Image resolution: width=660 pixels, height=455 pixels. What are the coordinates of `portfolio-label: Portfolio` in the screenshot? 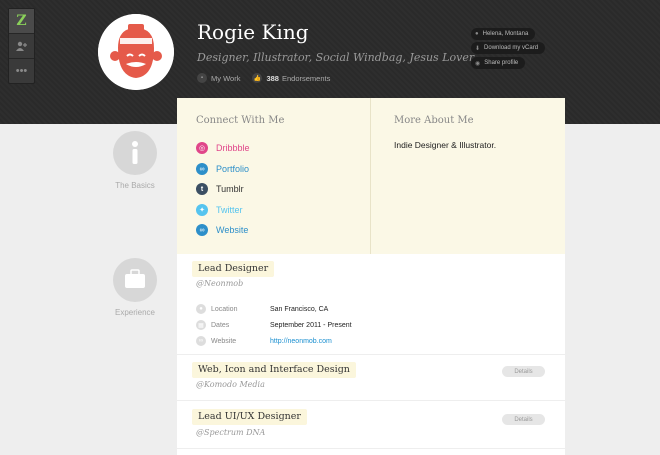 It's located at (233, 169).